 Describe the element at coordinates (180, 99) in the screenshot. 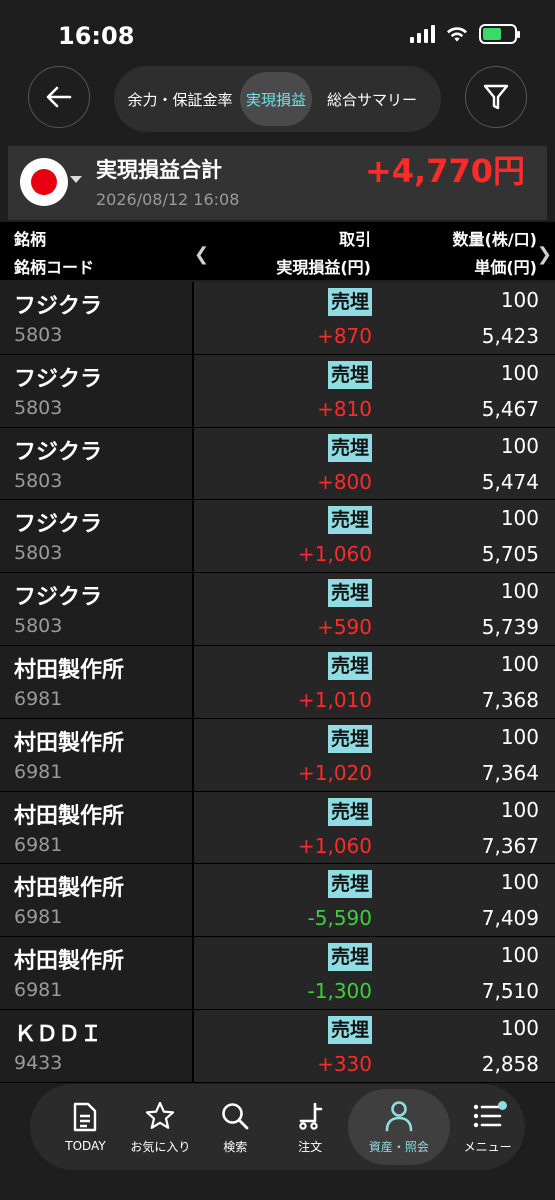

I see `tab-margin-rate: 余力・保証金率` at that location.